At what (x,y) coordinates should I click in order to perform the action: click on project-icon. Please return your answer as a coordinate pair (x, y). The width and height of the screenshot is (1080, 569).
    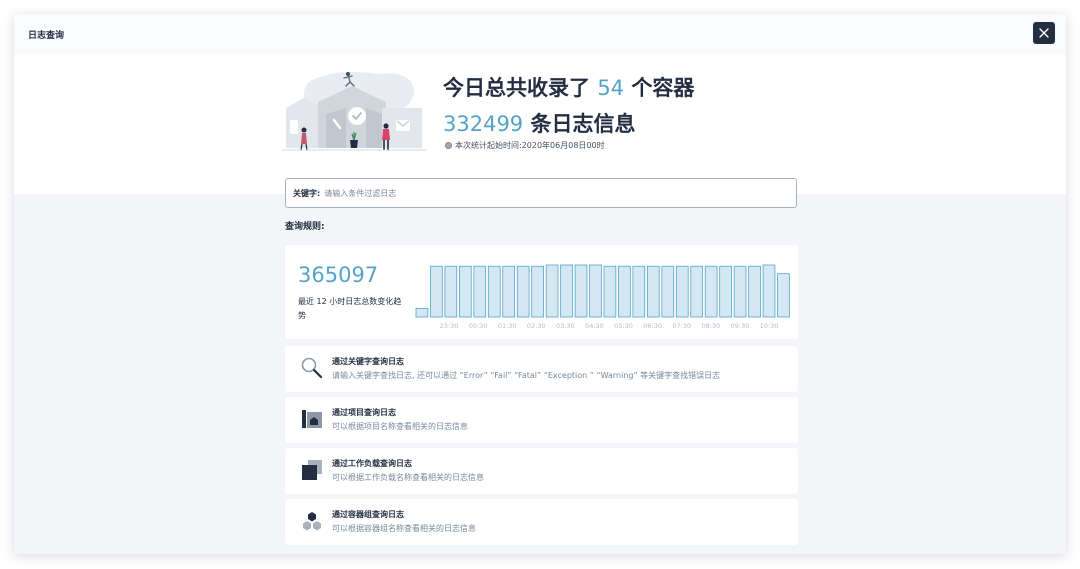
    Looking at the image, I should click on (312, 419).